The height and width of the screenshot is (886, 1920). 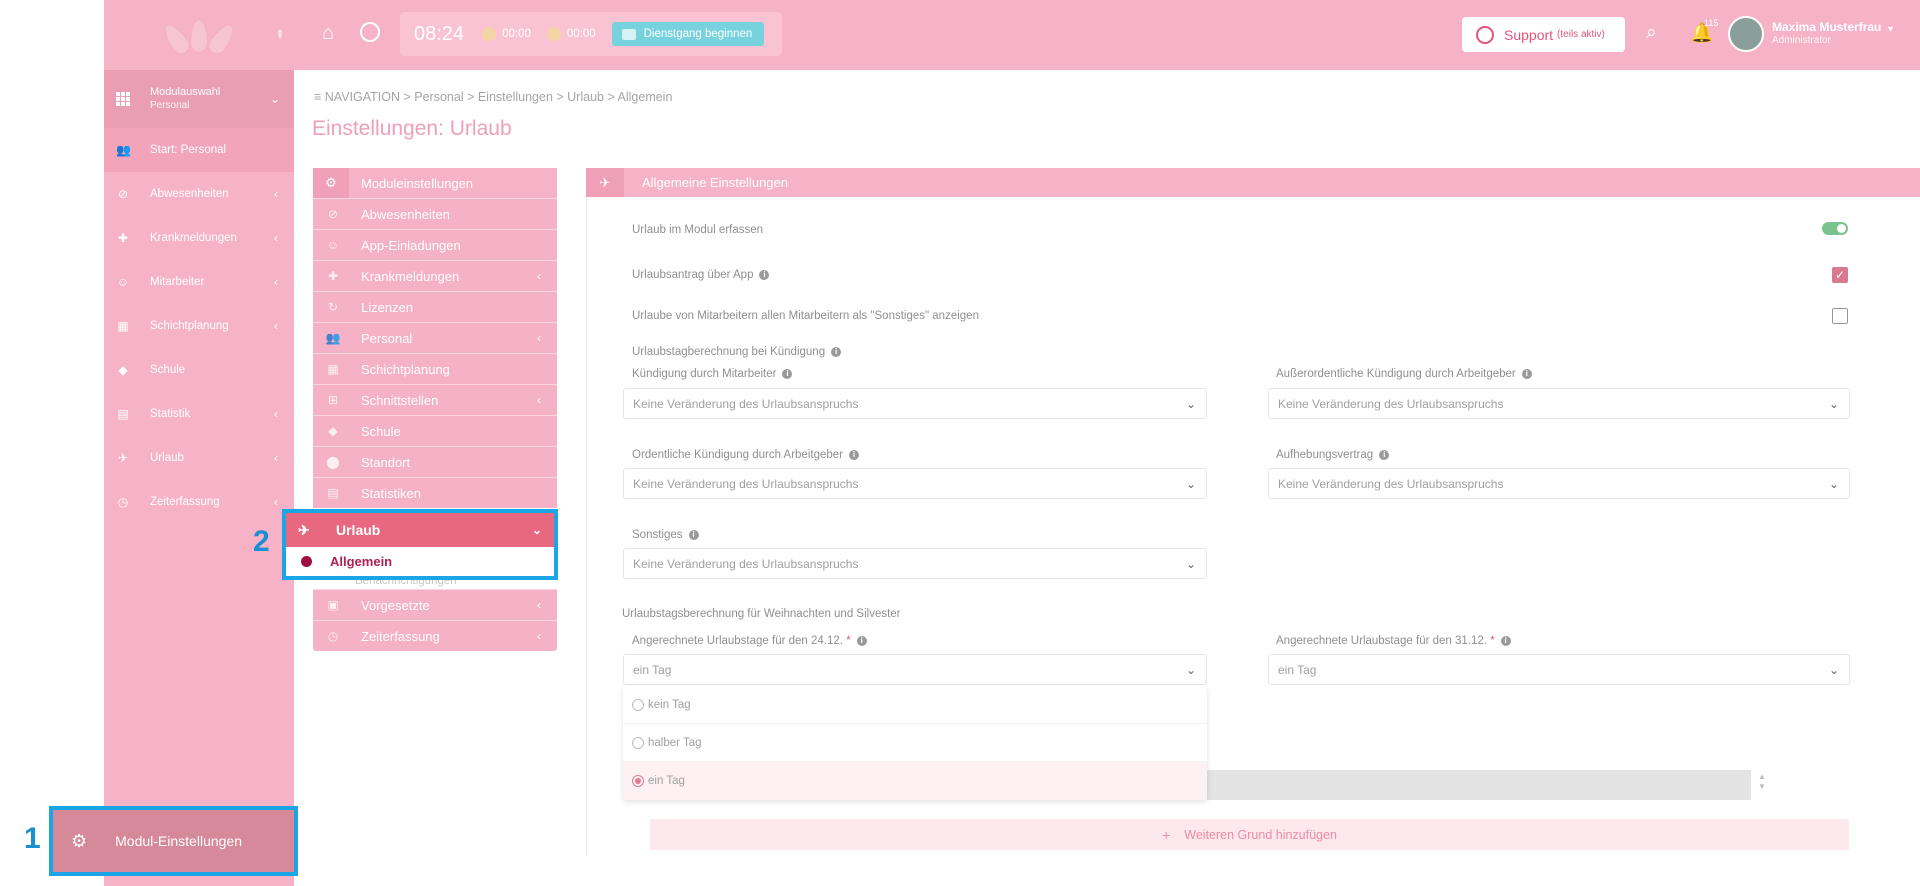 What do you see at coordinates (915, 669) in the screenshot?
I see `select-urlaubstage-2412: ein Tag ⌄` at bounding box center [915, 669].